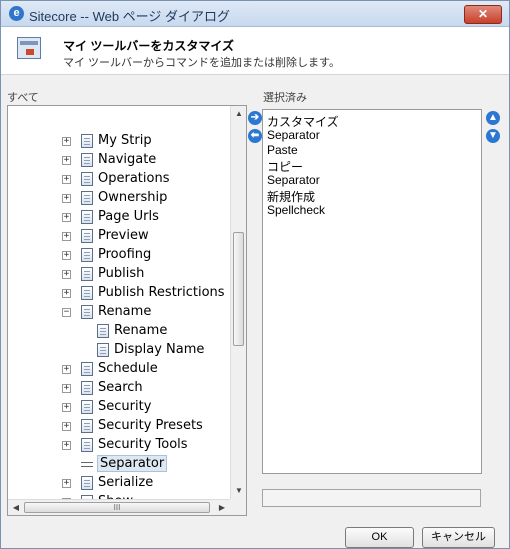 The image size is (510, 549). I want to click on tree-item-label: Proofing, so click(125, 254).